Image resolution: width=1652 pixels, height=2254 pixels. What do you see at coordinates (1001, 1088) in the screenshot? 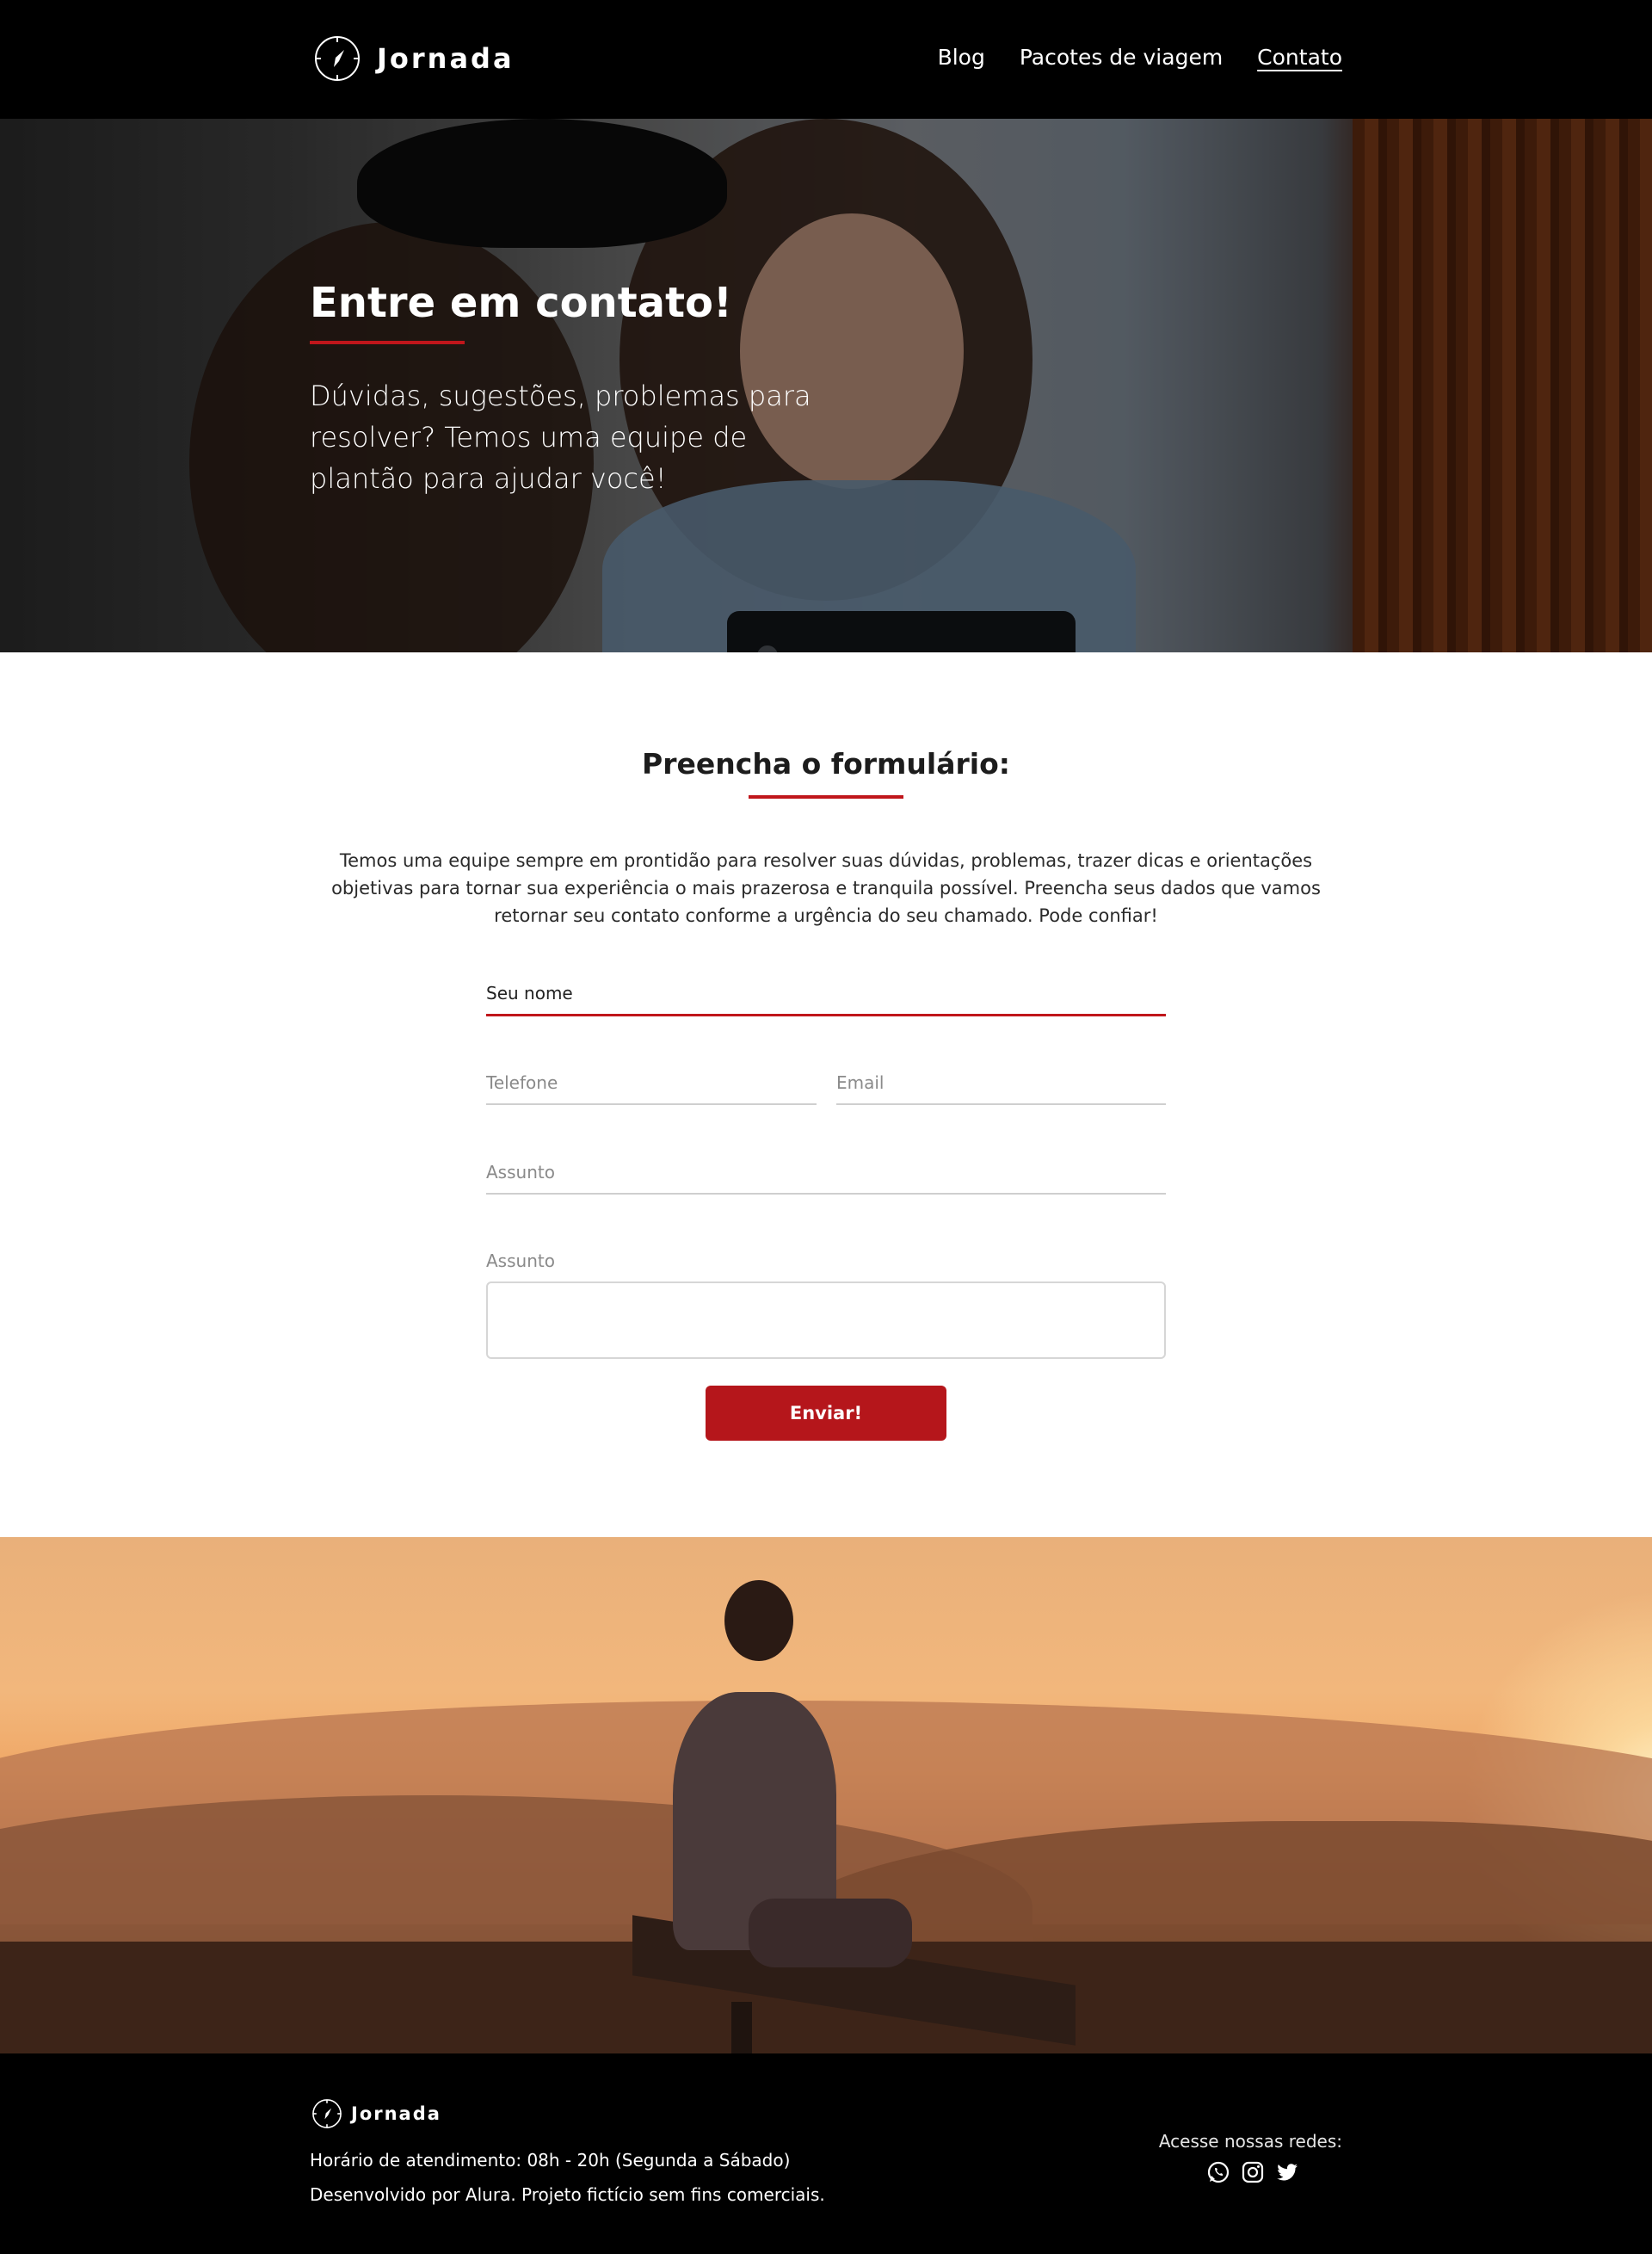
I see `email-field: Email` at bounding box center [1001, 1088].